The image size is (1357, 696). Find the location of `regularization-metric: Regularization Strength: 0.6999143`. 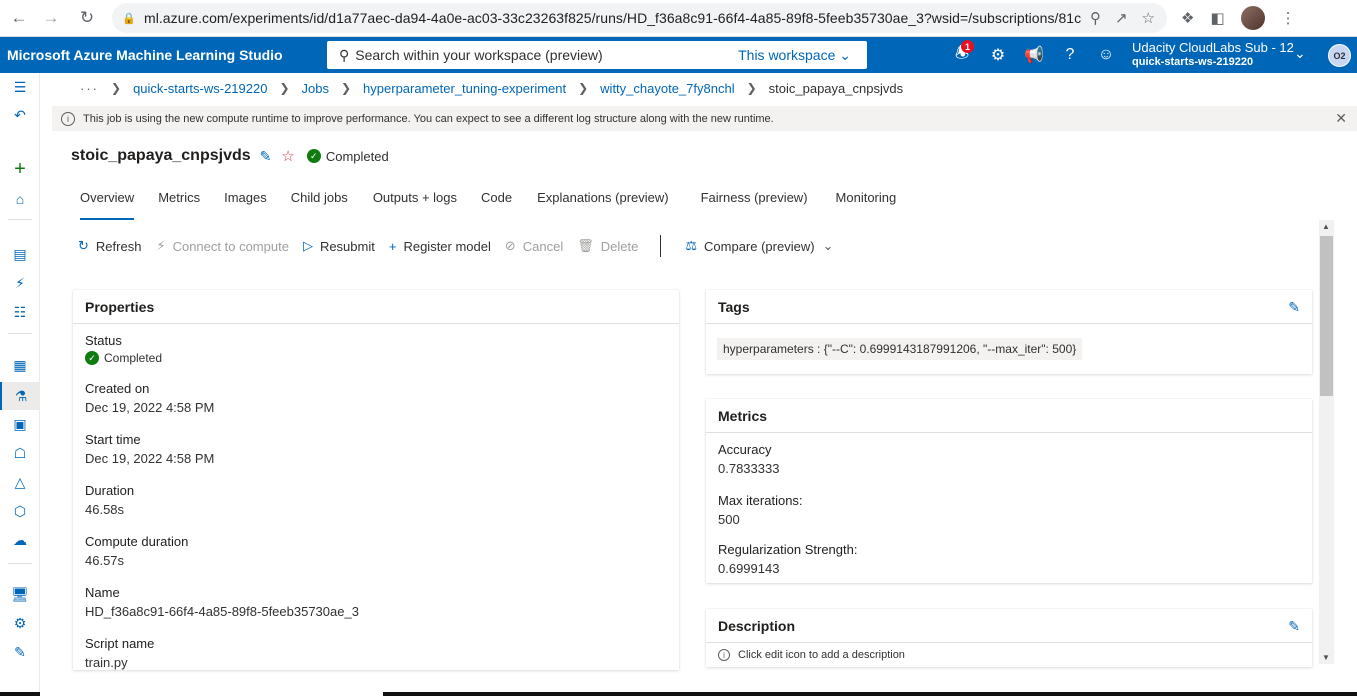

regularization-metric: Regularization Strength: 0.6999143 is located at coordinates (1009, 559).